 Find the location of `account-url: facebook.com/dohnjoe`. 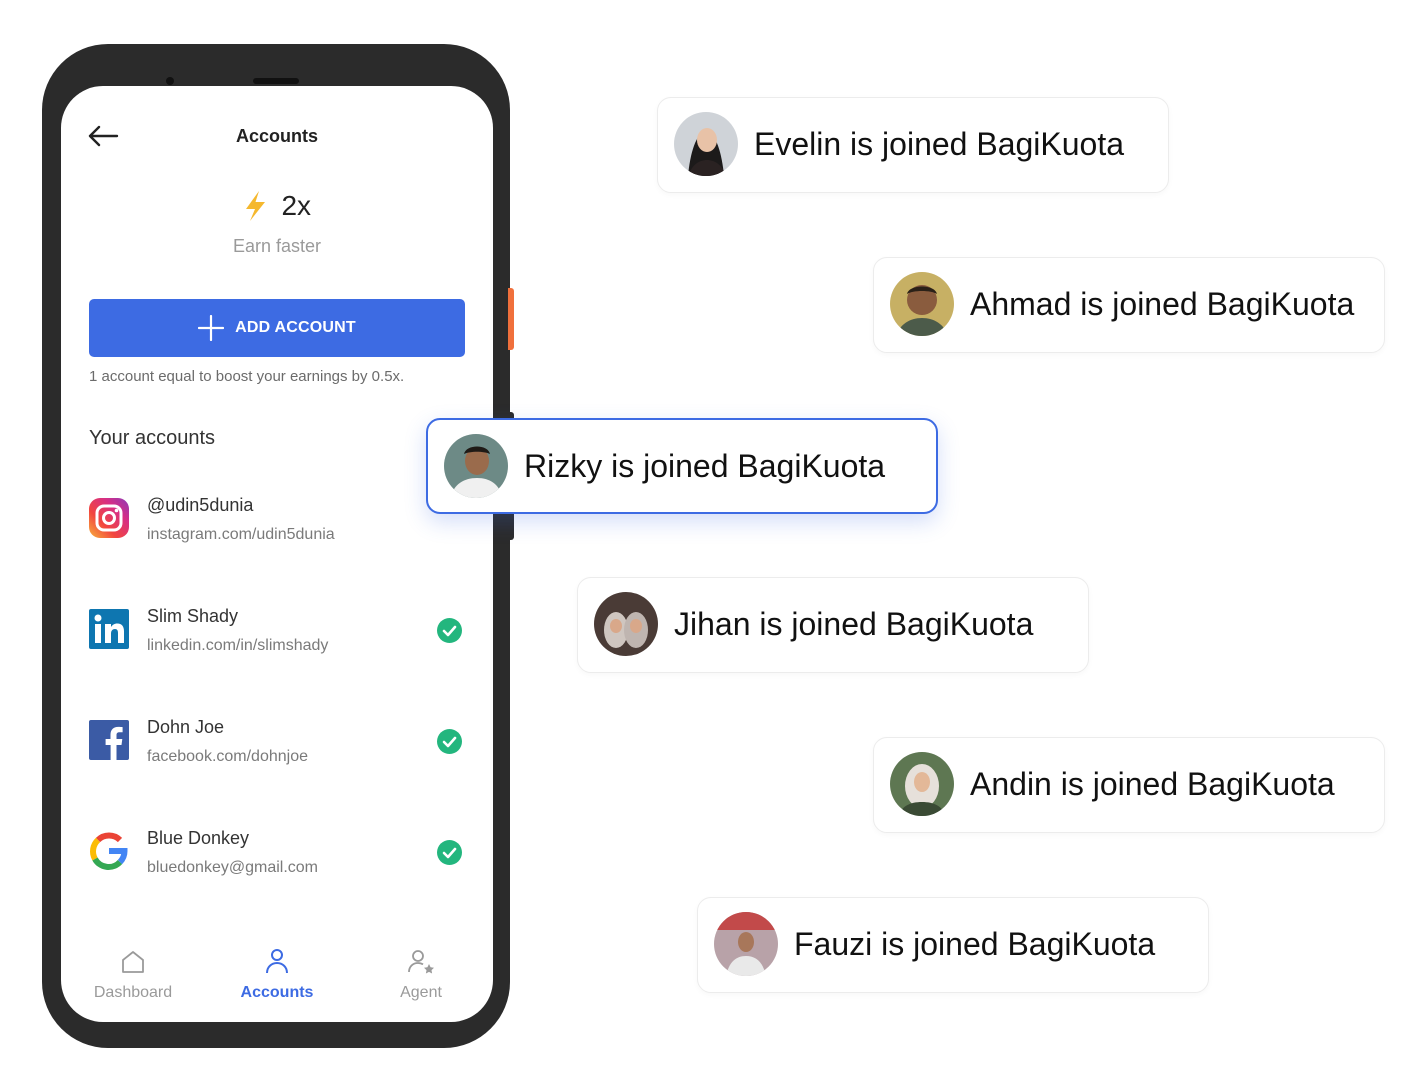

account-url: facebook.com/dohnjoe is located at coordinates (227, 756).